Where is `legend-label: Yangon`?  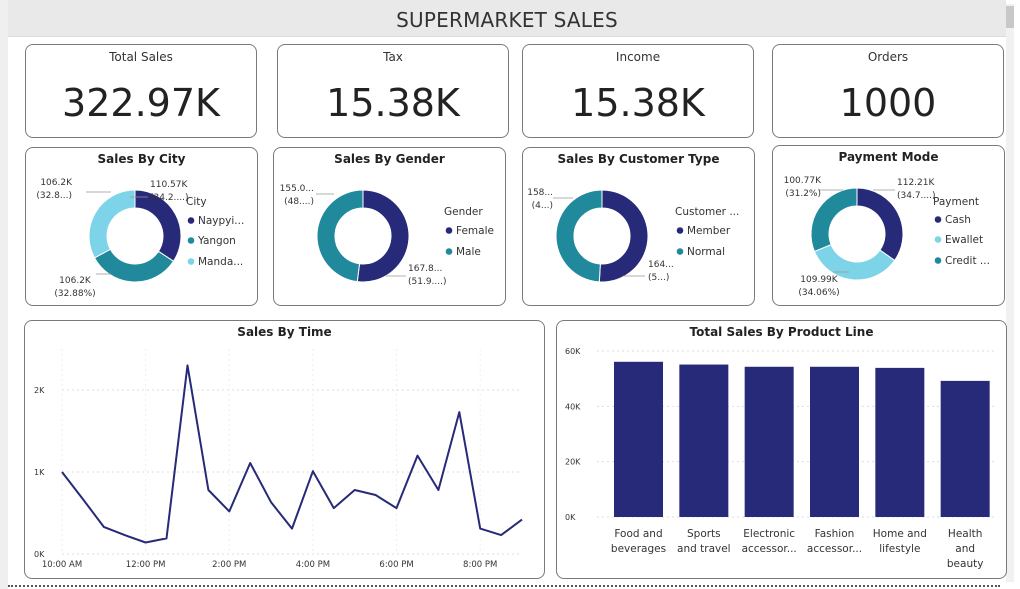
legend-label: Yangon is located at coordinates (216, 241).